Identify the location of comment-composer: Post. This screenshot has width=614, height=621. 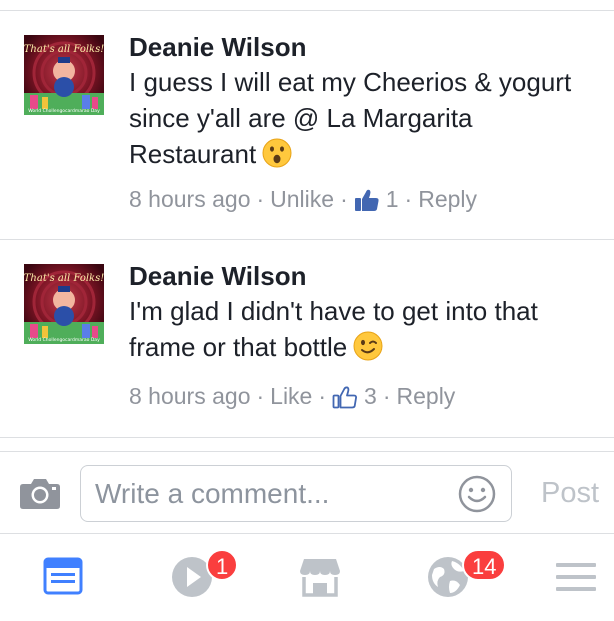
(307, 492).